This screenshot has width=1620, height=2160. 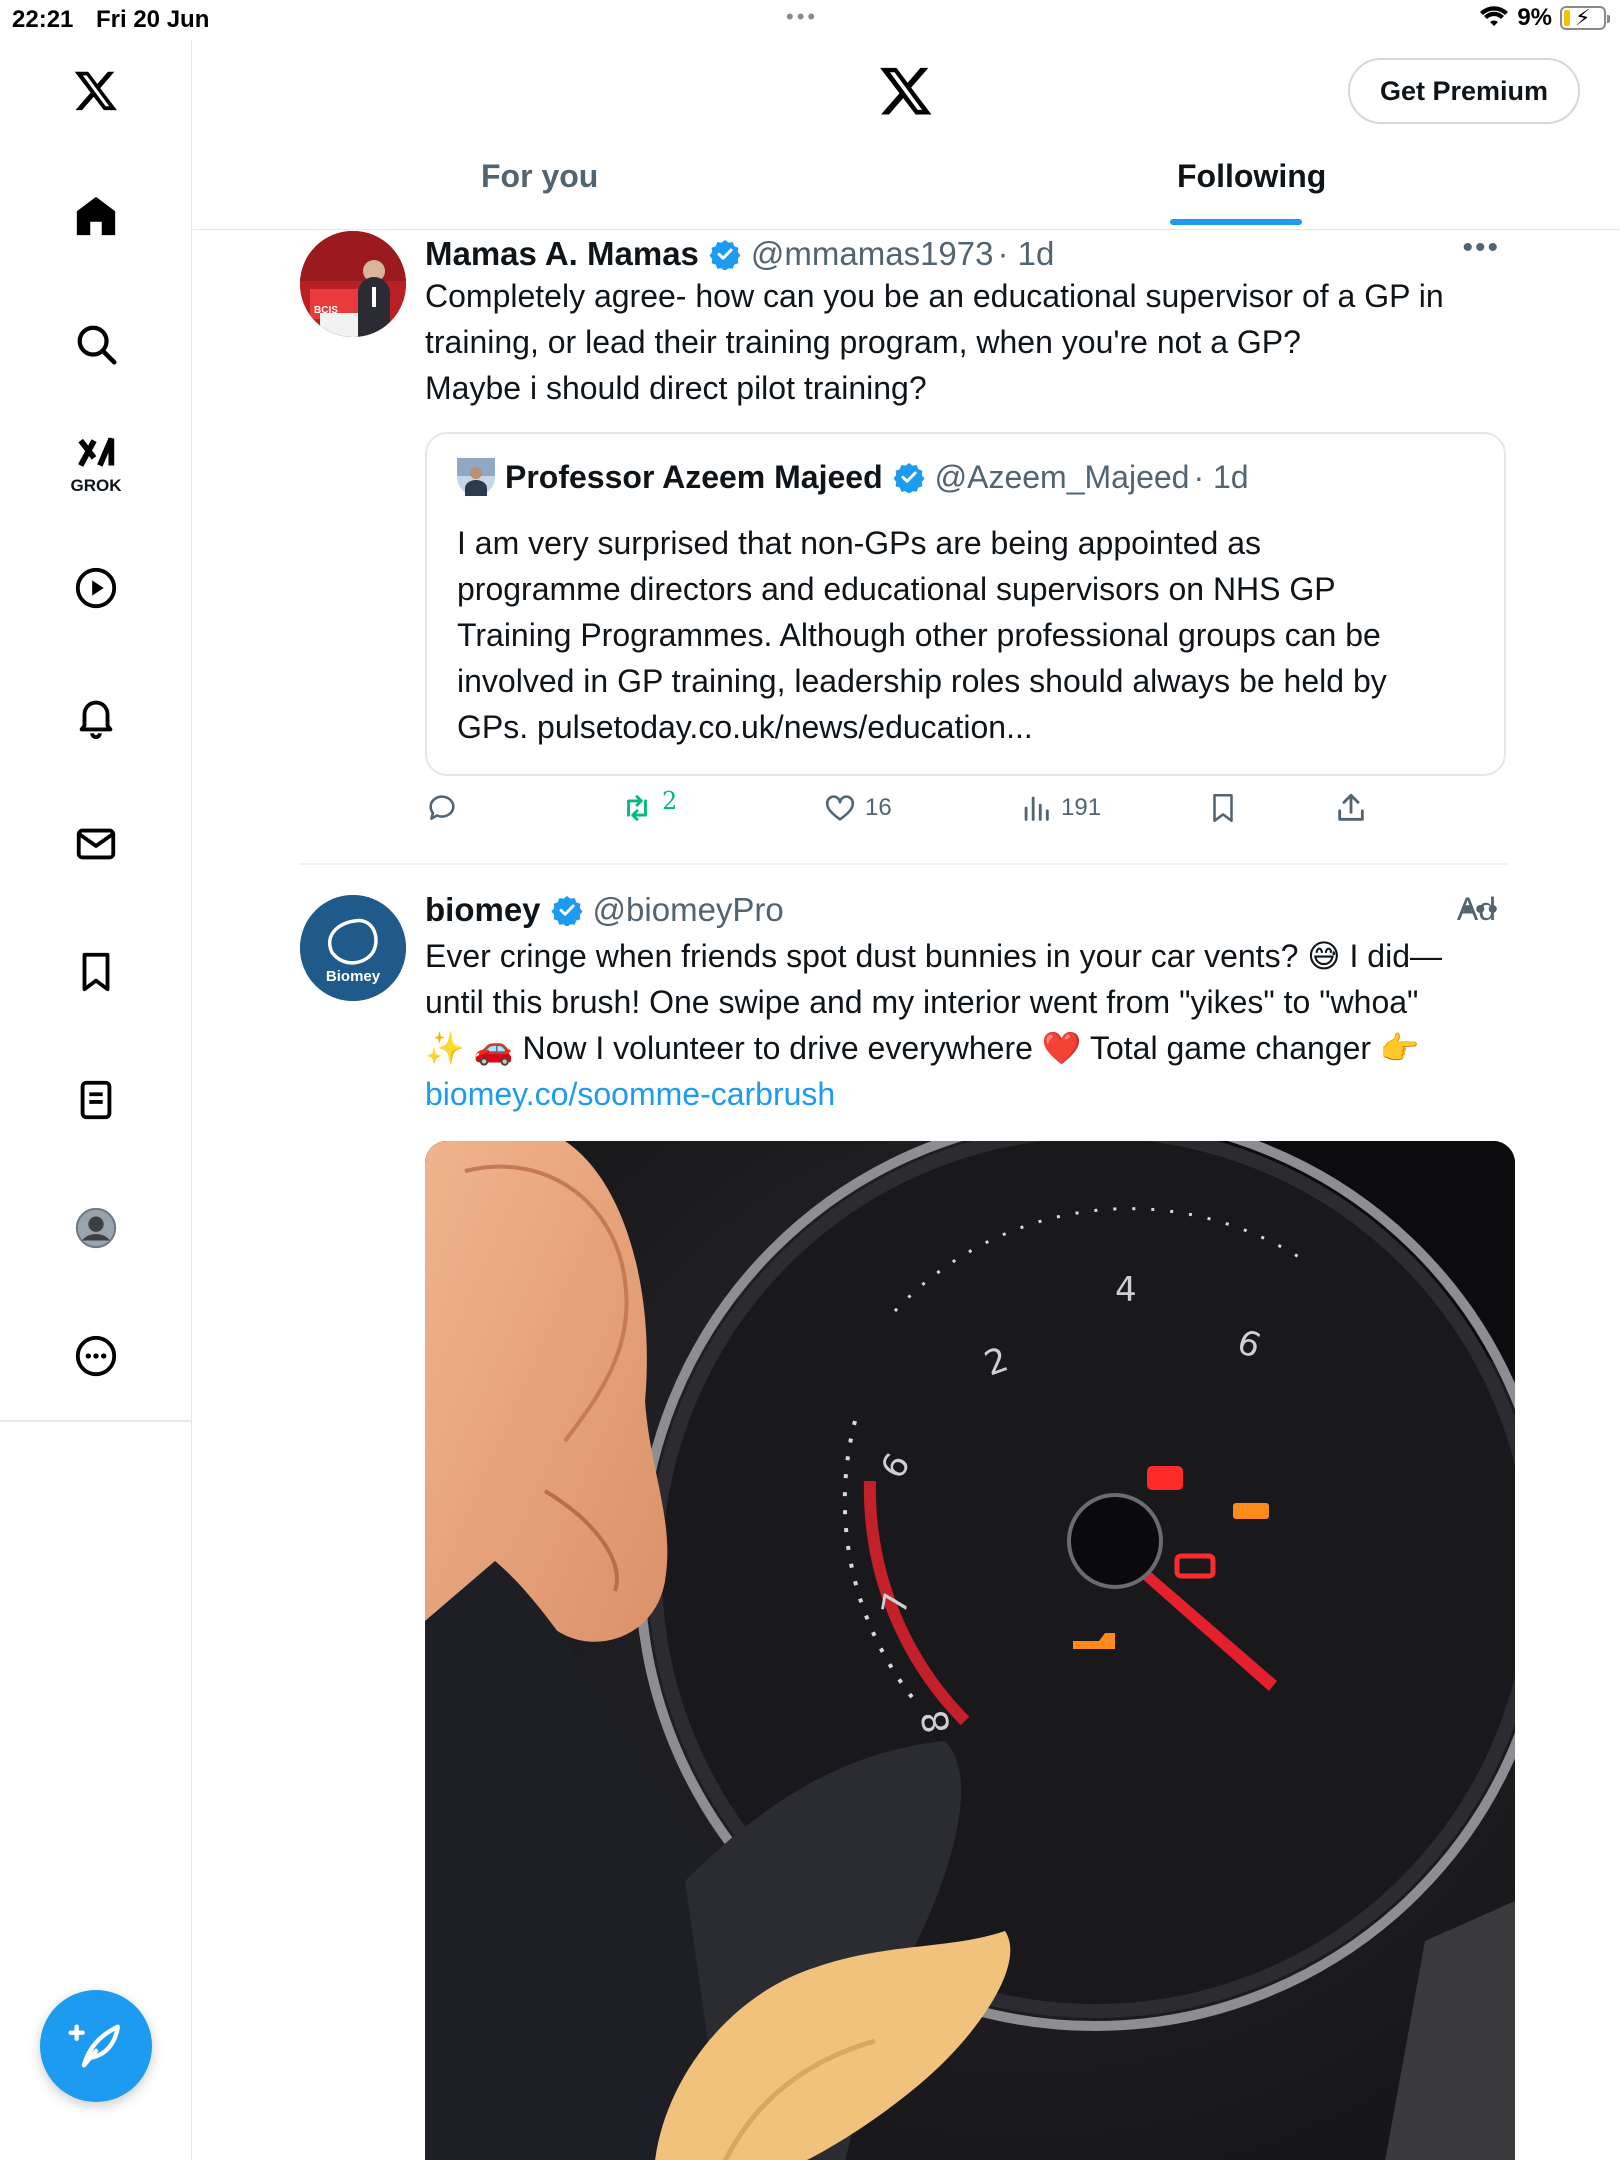 What do you see at coordinates (872, 254) in the screenshot?
I see `author-handle: @mmamas1973` at bounding box center [872, 254].